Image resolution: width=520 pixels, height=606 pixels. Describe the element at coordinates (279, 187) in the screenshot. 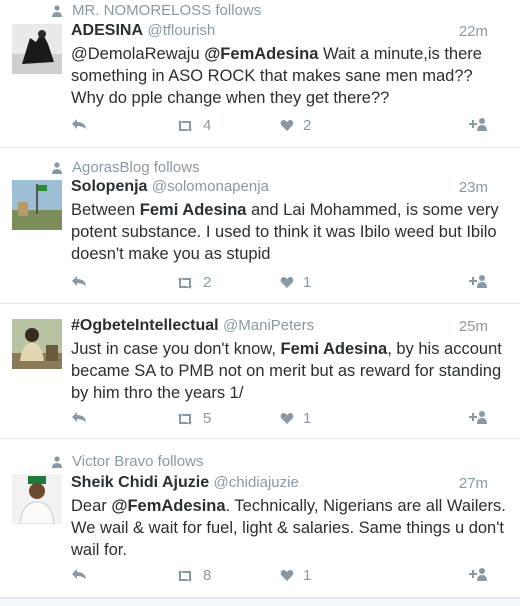

I see `tweet-header: Solopenja @solomonapenja` at that location.